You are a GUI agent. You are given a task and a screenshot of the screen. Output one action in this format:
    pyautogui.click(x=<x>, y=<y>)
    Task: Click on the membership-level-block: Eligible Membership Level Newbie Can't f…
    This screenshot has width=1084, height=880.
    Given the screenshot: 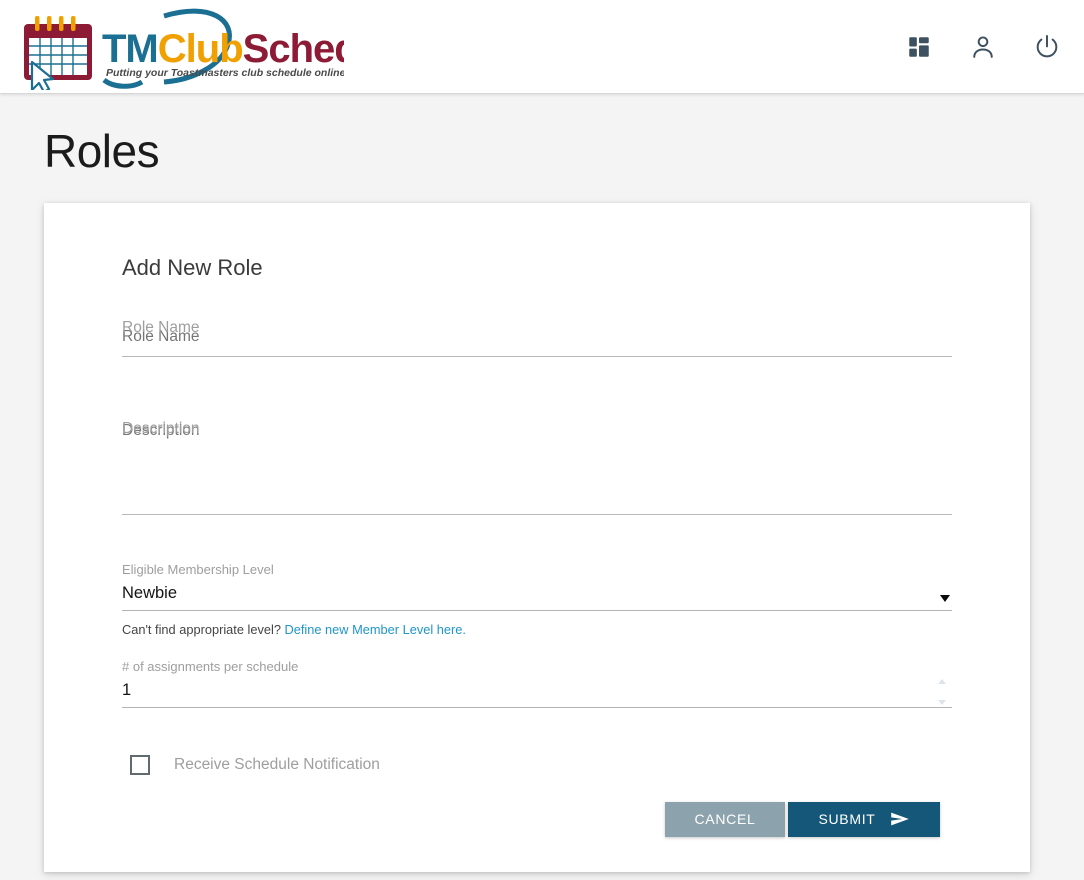 What is the action you would take?
    pyautogui.click(x=537, y=599)
    